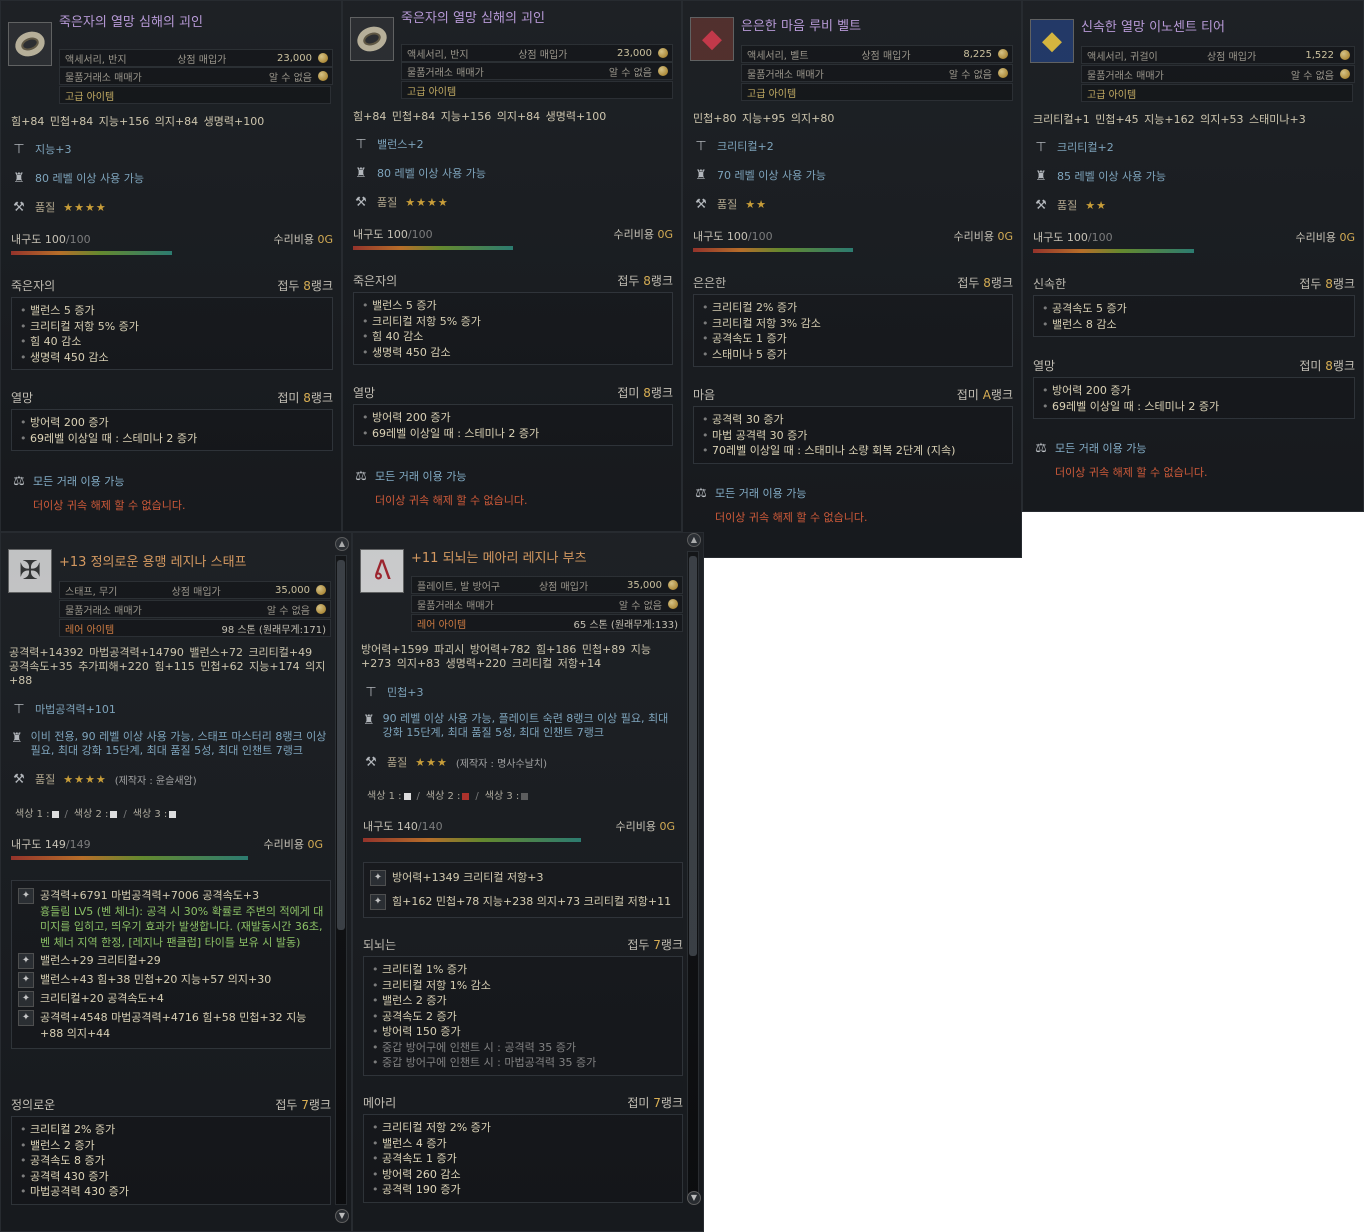 The image size is (1368, 1232). What do you see at coordinates (171, 961) in the screenshot?
I see `gem-row: ✦ 밸런스+29 크리티컬+29` at bounding box center [171, 961].